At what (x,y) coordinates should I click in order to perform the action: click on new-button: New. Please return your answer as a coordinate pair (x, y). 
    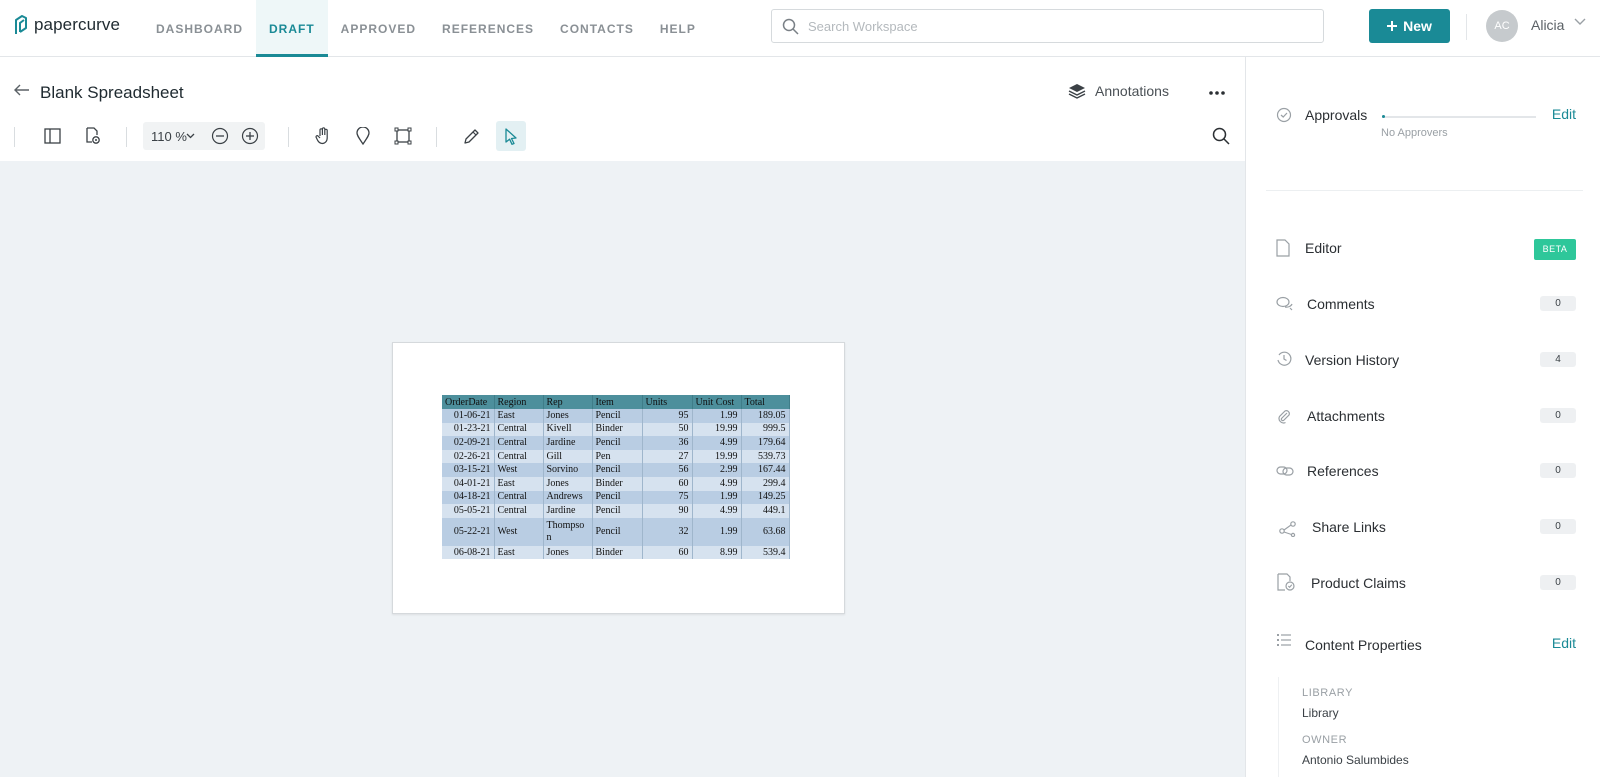
    Looking at the image, I should click on (1409, 26).